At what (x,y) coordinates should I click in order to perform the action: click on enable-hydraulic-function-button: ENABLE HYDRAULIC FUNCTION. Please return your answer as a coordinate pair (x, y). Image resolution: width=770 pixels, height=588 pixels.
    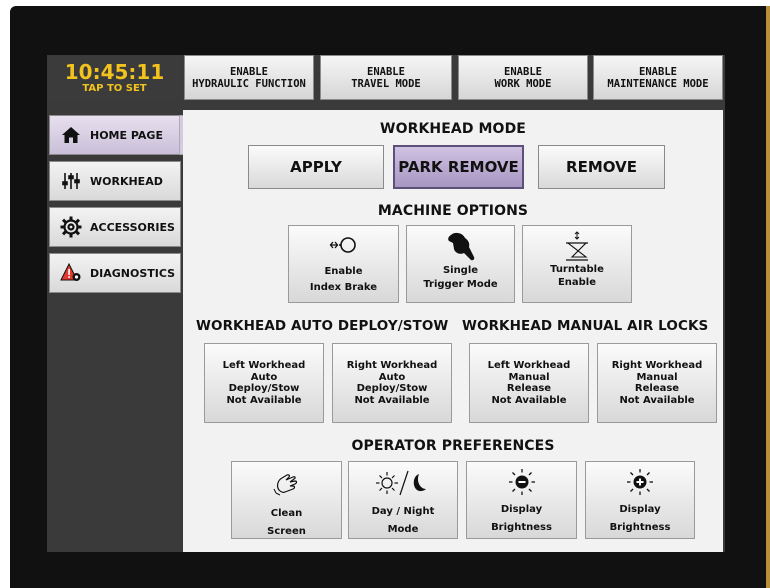
    Looking at the image, I should click on (249, 77).